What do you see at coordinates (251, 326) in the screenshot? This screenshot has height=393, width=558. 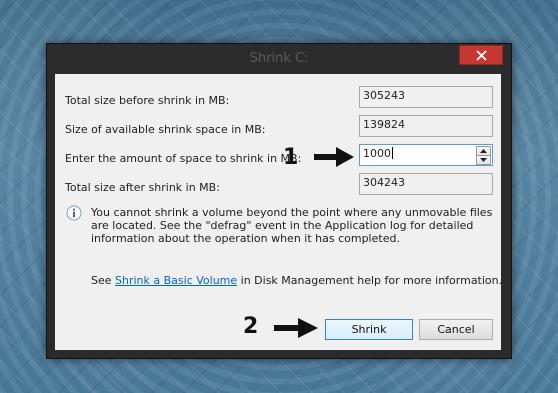 I see `annotation-step-2: 2` at bounding box center [251, 326].